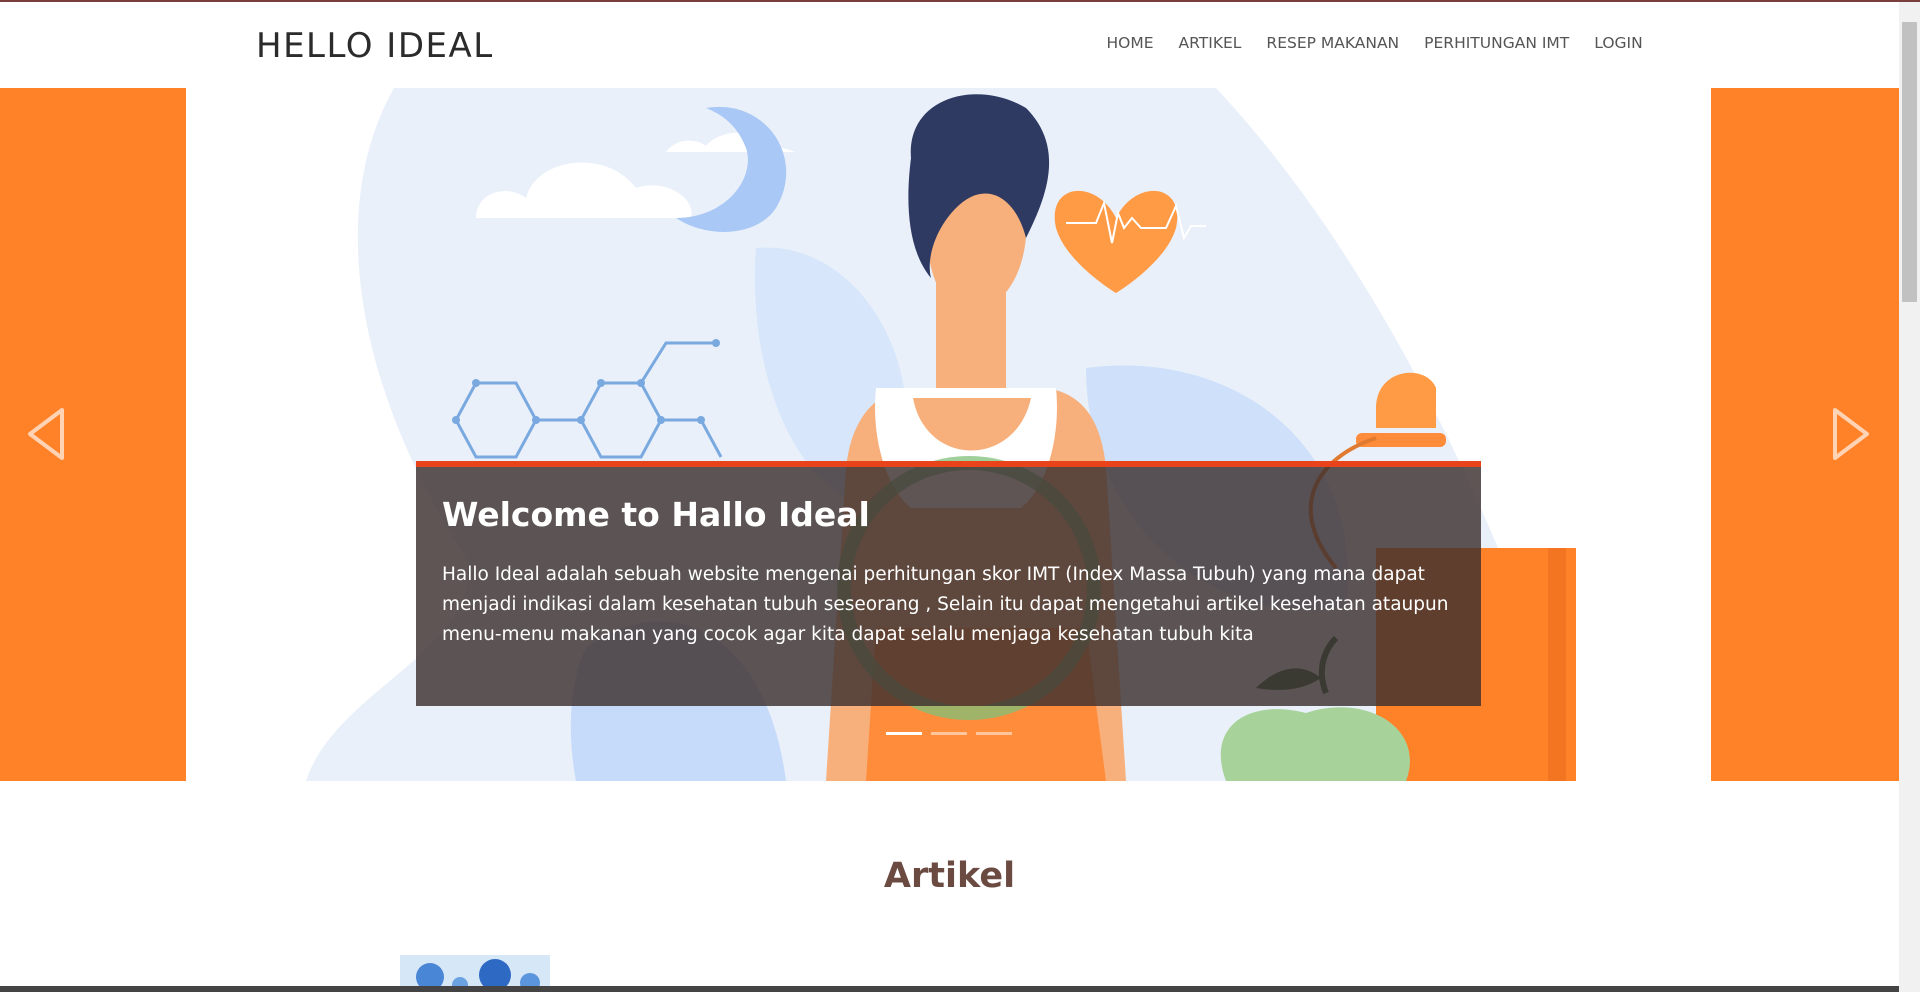 The width and height of the screenshot is (1920, 992). What do you see at coordinates (1805, 434) in the screenshot?
I see `carousel-next-button` at bounding box center [1805, 434].